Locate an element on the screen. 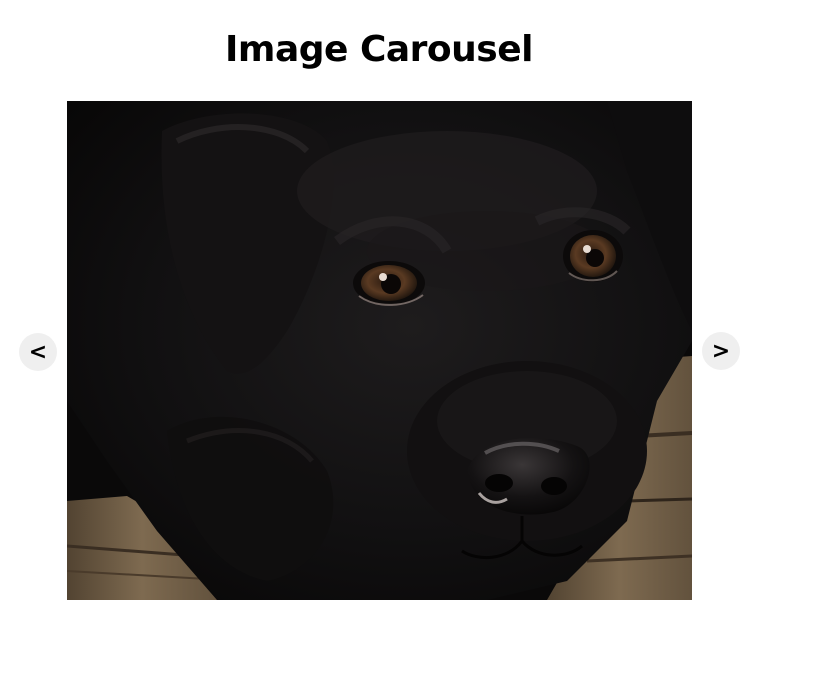 This screenshot has height=673, width=822. prev-button: < is located at coordinates (38, 352).